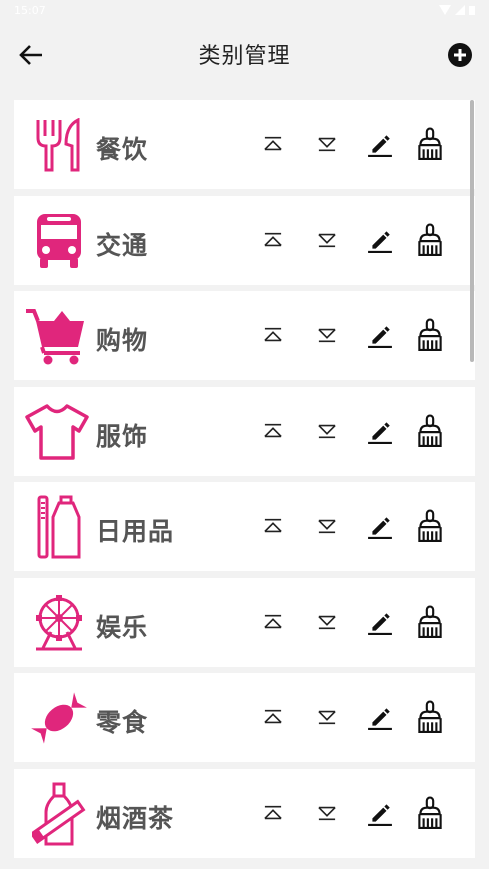 The height and width of the screenshot is (869, 489). Describe the element at coordinates (472, 231) in the screenshot. I see `scrollbar` at that location.